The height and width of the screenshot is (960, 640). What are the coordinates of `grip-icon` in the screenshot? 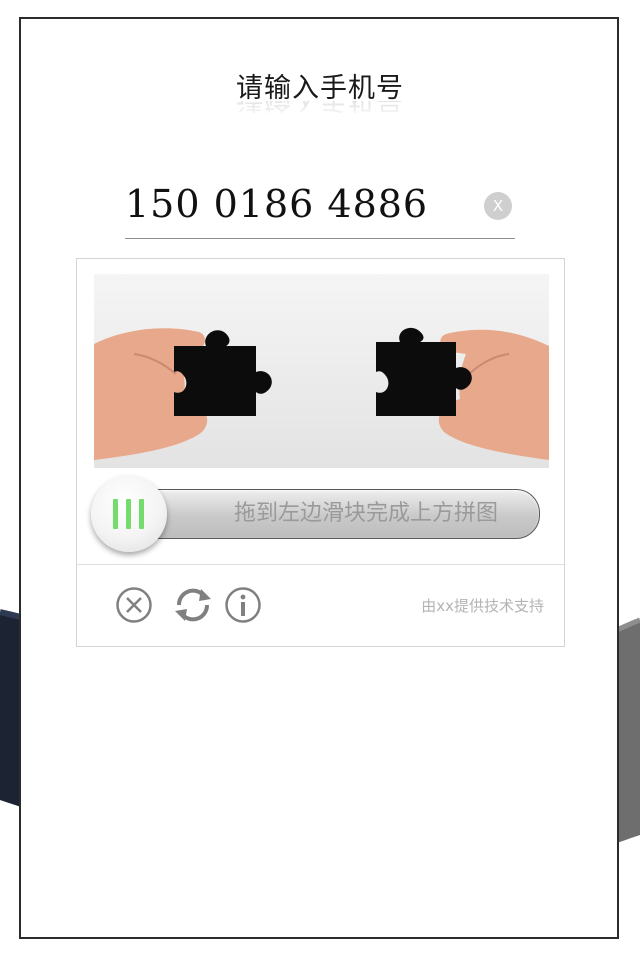 It's located at (129, 514).